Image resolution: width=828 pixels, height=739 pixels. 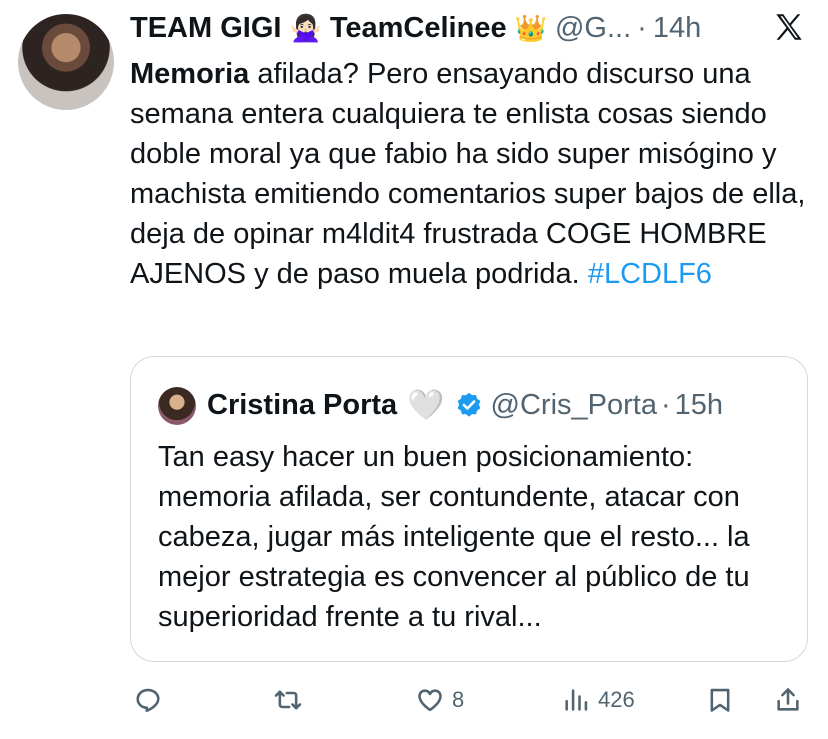 I want to click on display-name-2: TeamCelinee, so click(x=418, y=28).